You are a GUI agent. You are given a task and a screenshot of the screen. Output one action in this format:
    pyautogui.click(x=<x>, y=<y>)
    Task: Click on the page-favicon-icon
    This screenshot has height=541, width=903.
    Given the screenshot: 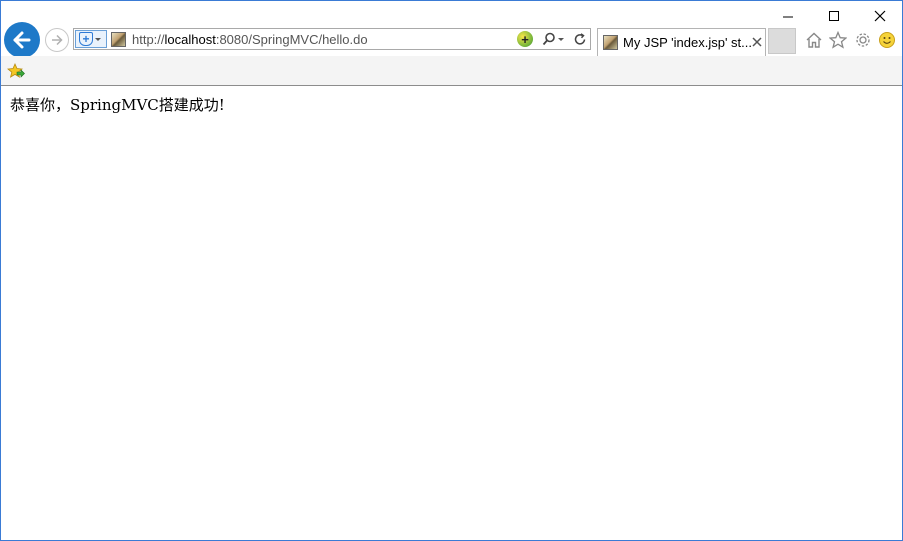 What is the action you would take?
    pyautogui.click(x=118, y=39)
    